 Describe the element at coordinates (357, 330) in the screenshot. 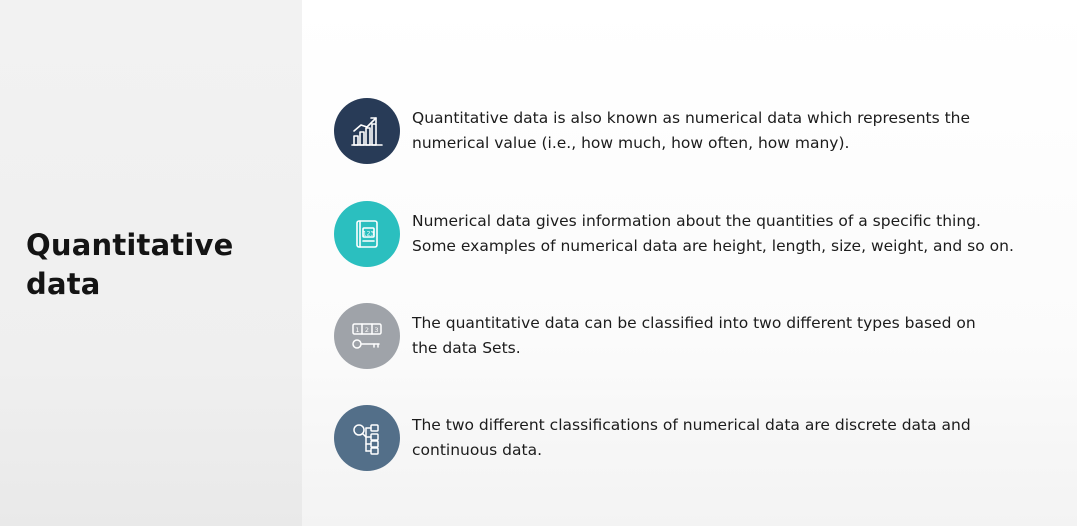

I see `svg-text: 1` at that location.